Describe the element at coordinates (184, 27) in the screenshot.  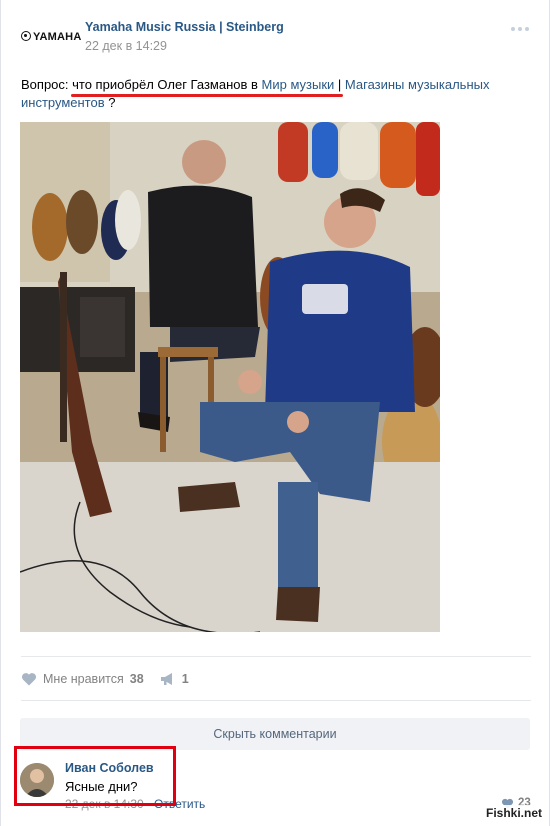
I see `post-author-link: Yamaha Music Russia | Steinberg` at that location.